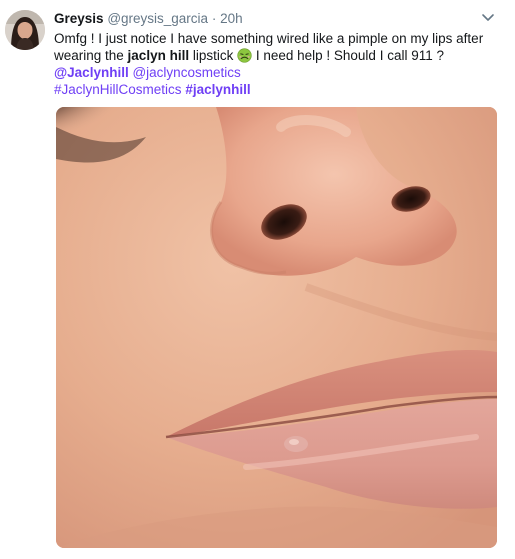 Image resolution: width=515 pixels, height=559 pixels. Describe the element at coordinates (279, 89) in the screenshot. I see `tweet-hashtags: #JaclynHillCosmetics #jaclynhill` at that location.